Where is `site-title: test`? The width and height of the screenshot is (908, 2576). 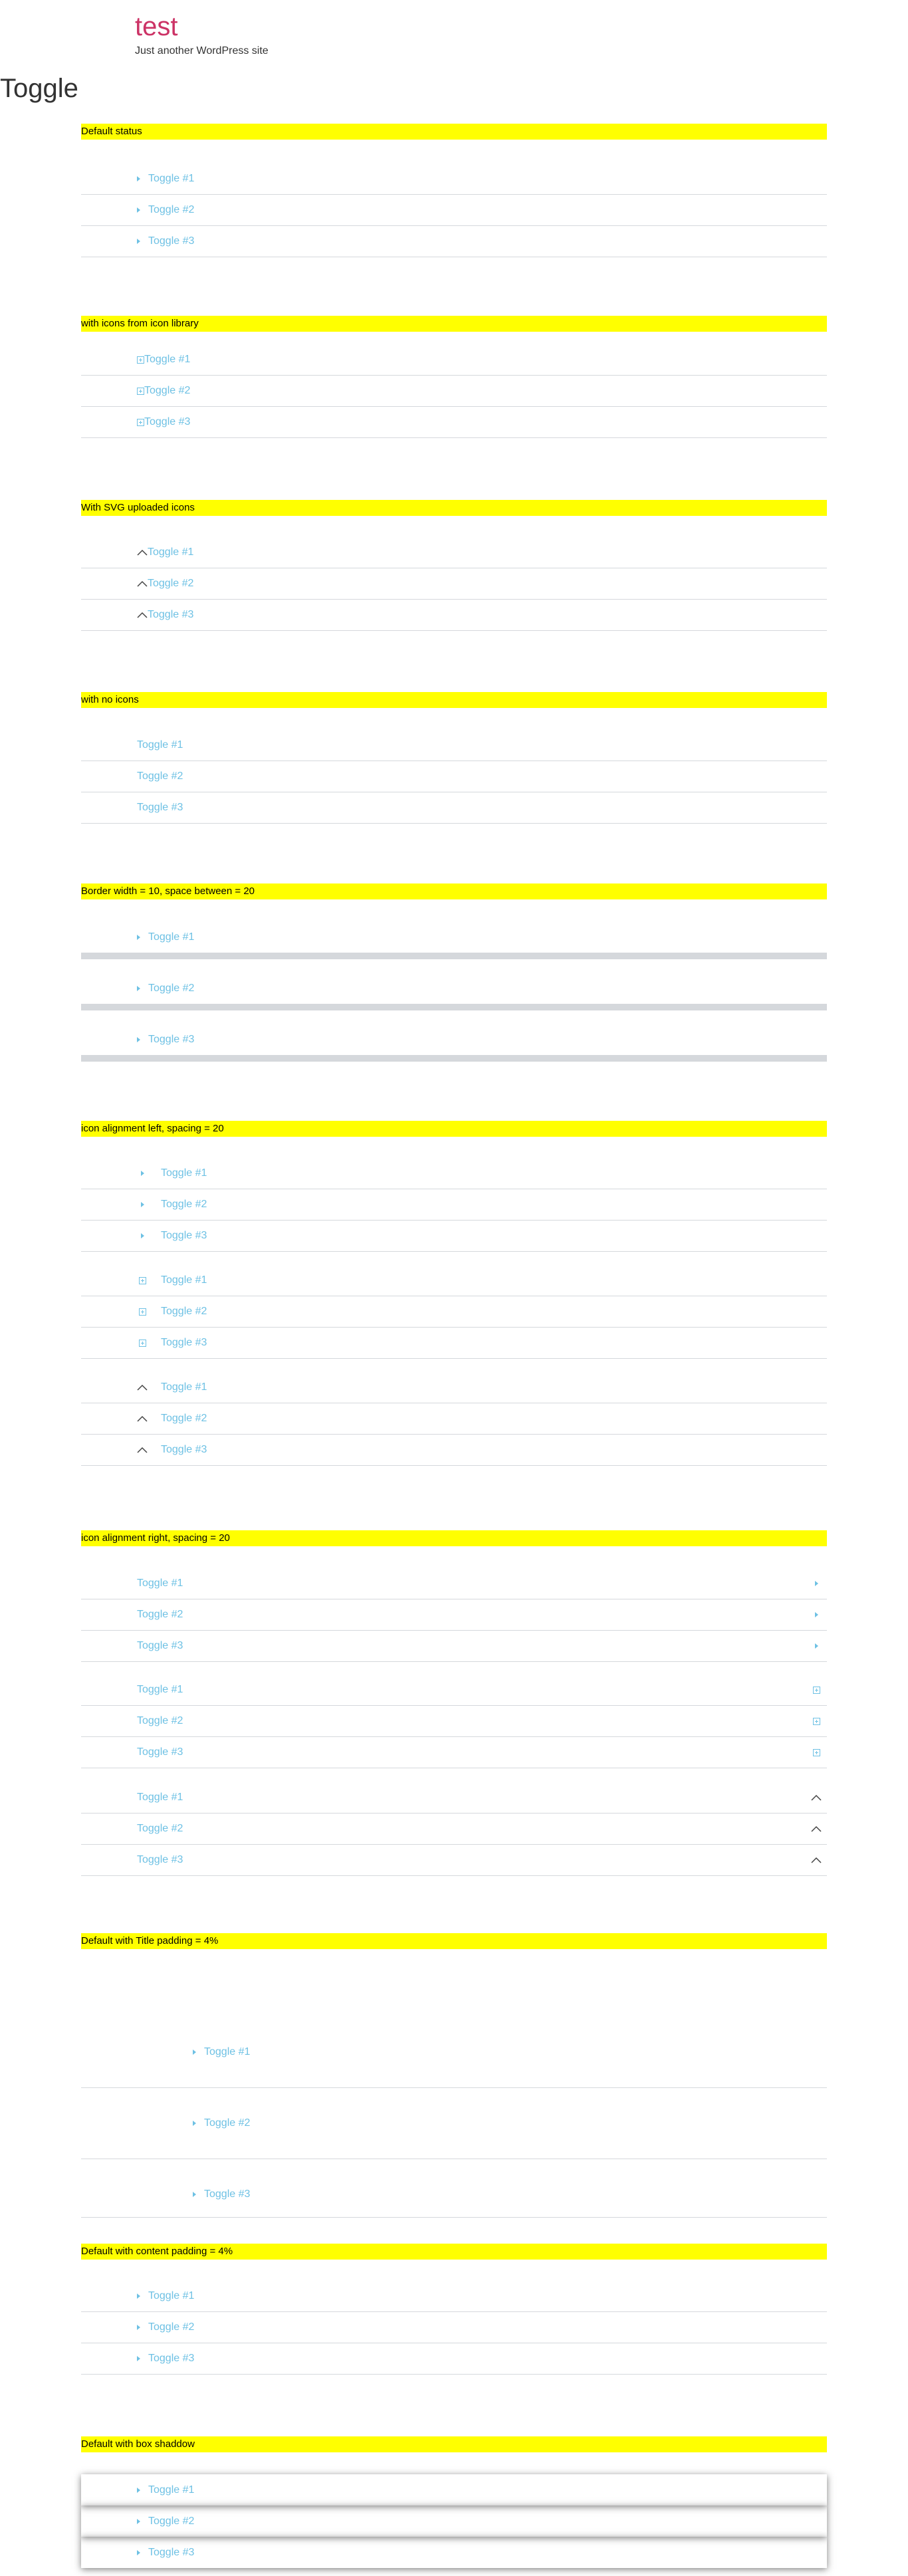
site-title: test is located at coordinates (202, 27).